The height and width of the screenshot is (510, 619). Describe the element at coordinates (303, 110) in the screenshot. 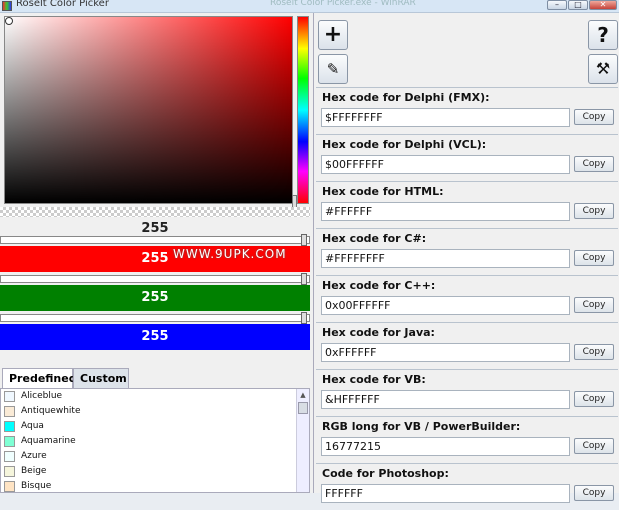

I see `hue-slider` at that location.